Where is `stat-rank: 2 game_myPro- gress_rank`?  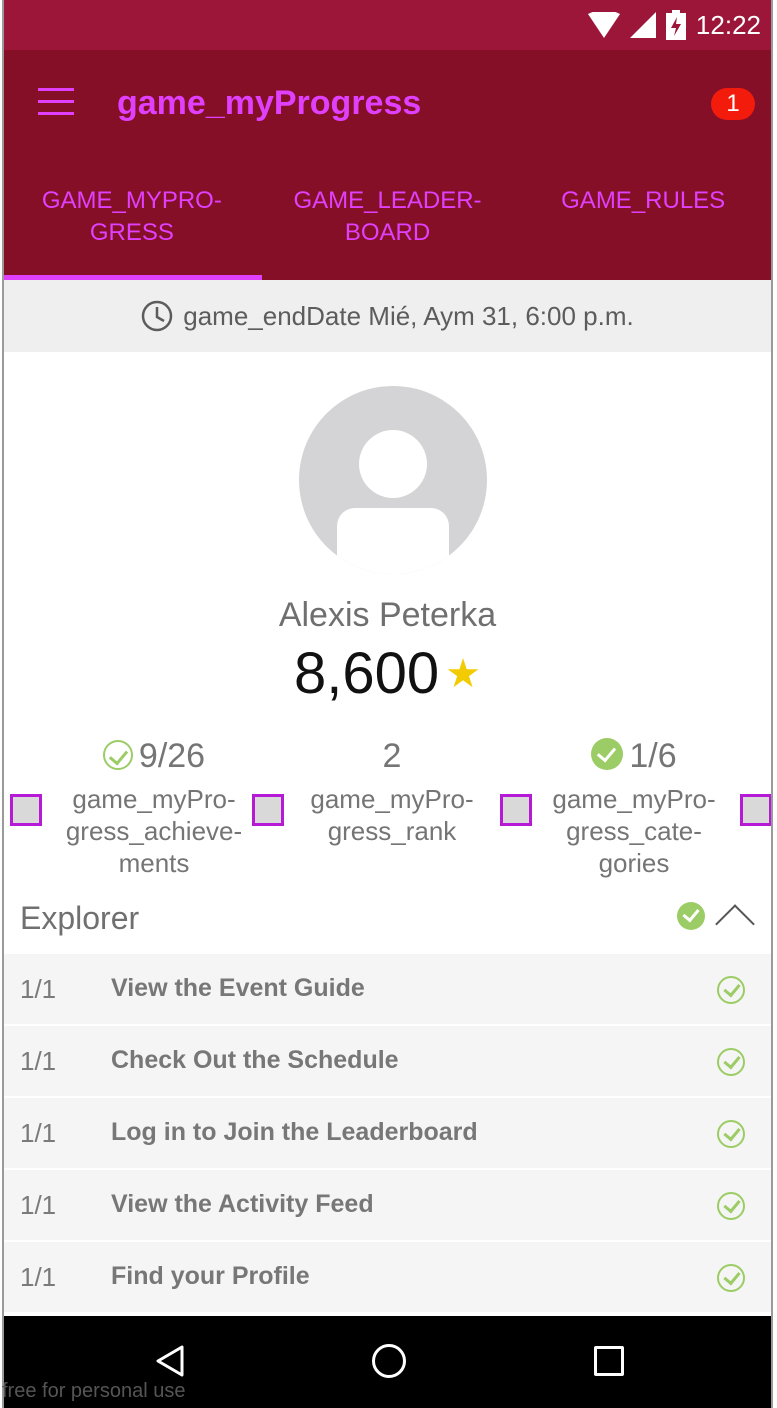 stat-rank: 2 game_myPro- gress_rank is located at coordinates (392, 791).